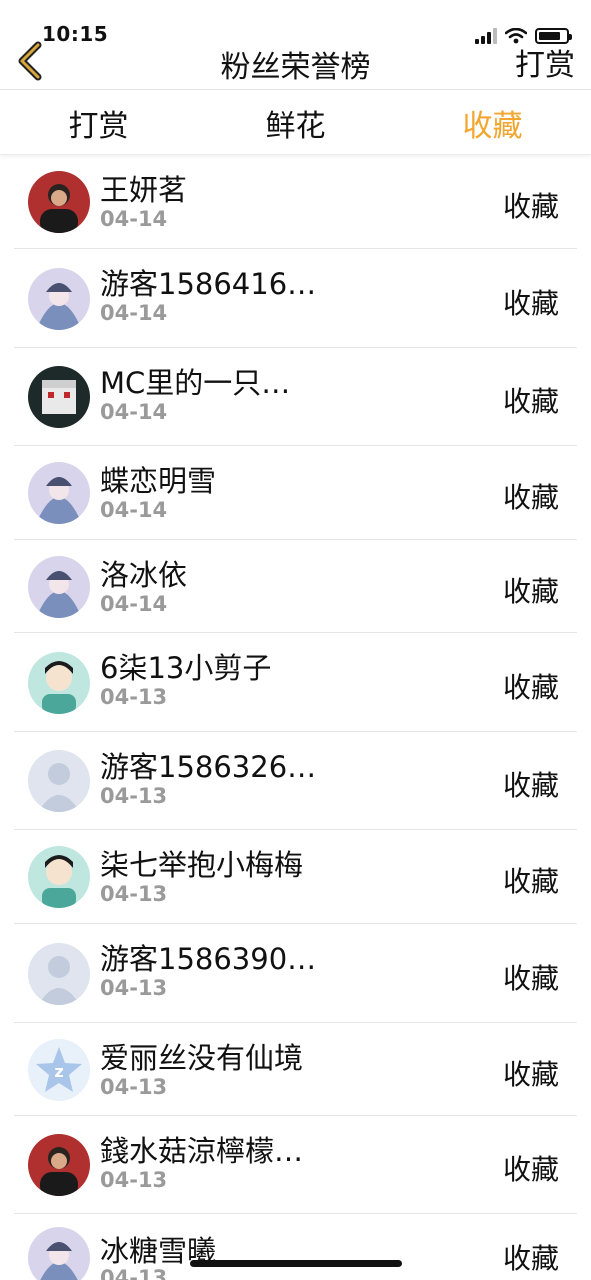 The image size is (591, 1280). I want to click on tab-bar: 打赏 鲜花 收藏, so click(295, 123).